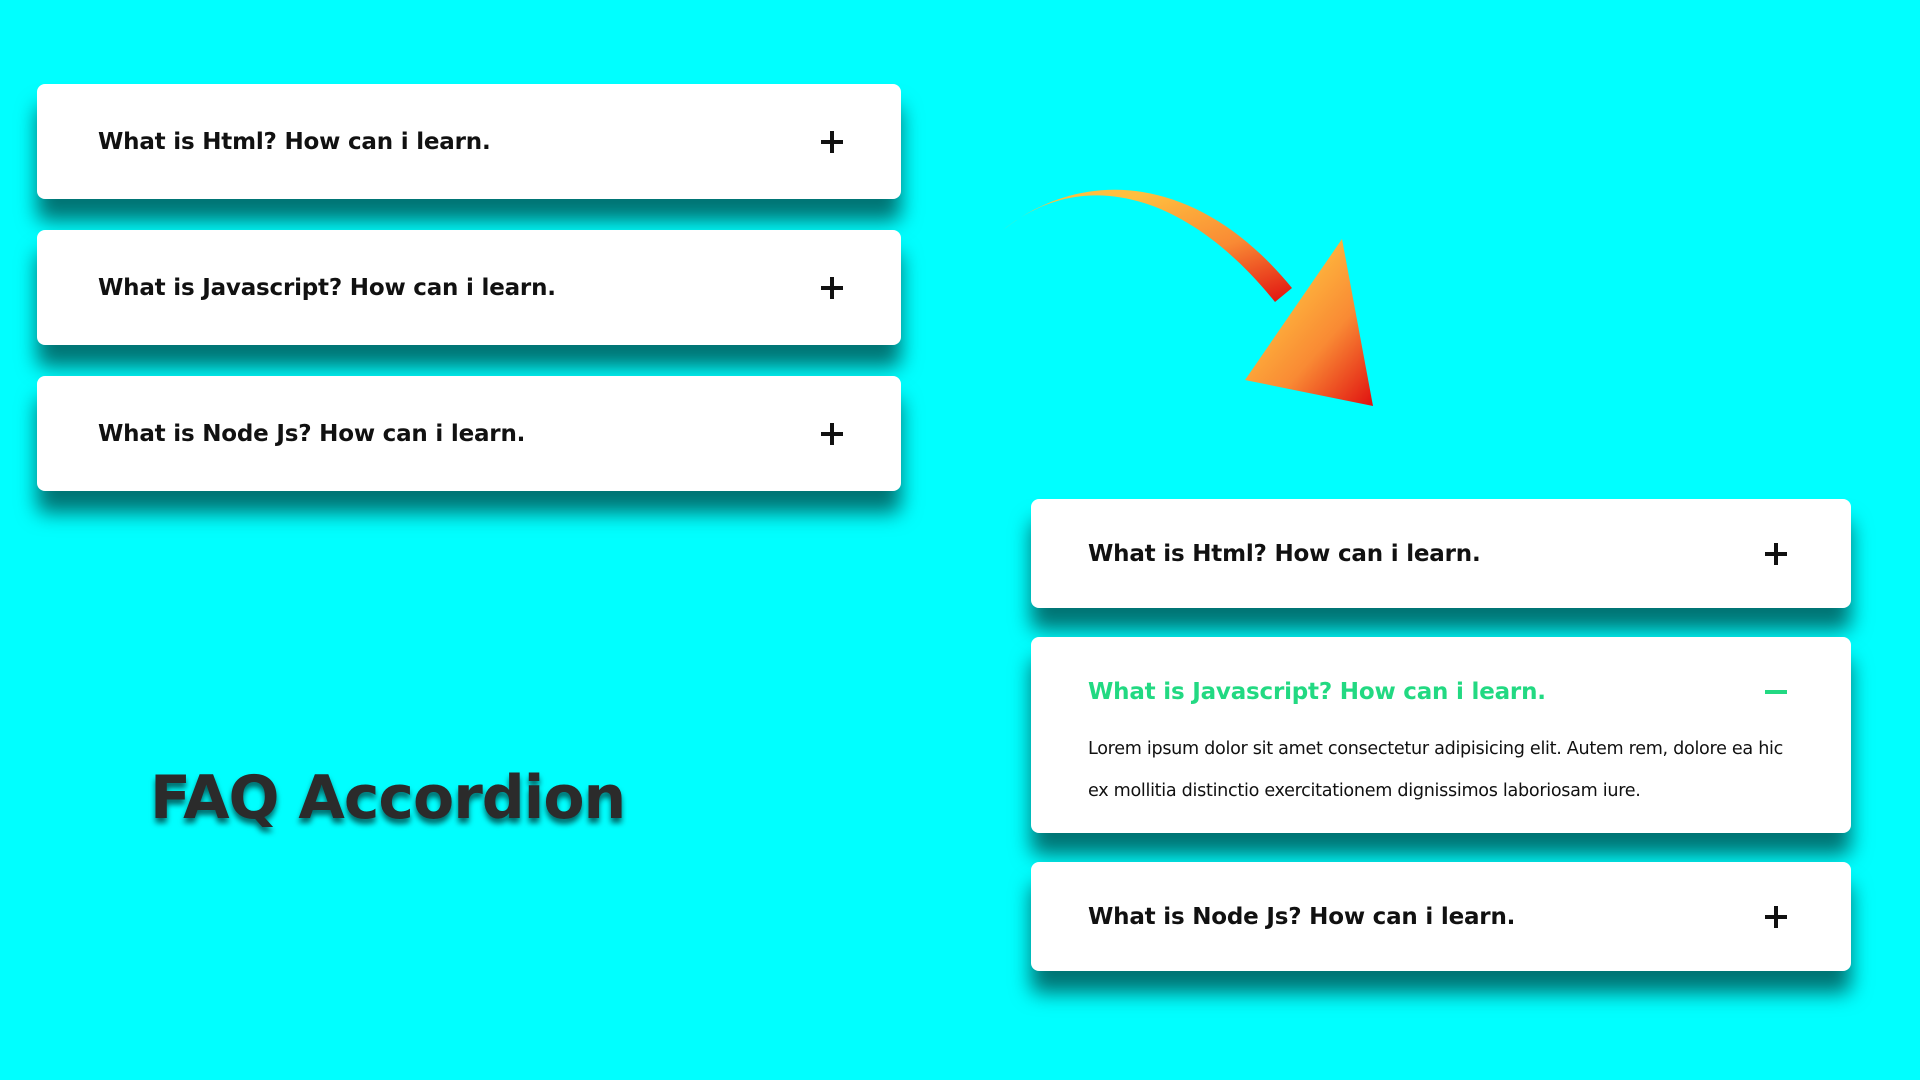 The height and width of the screenshot is (1080, 1920). Describe the element at coordinates (388, 798) in the screenshot. I see `page-title: FAQ Accordion` at that location.